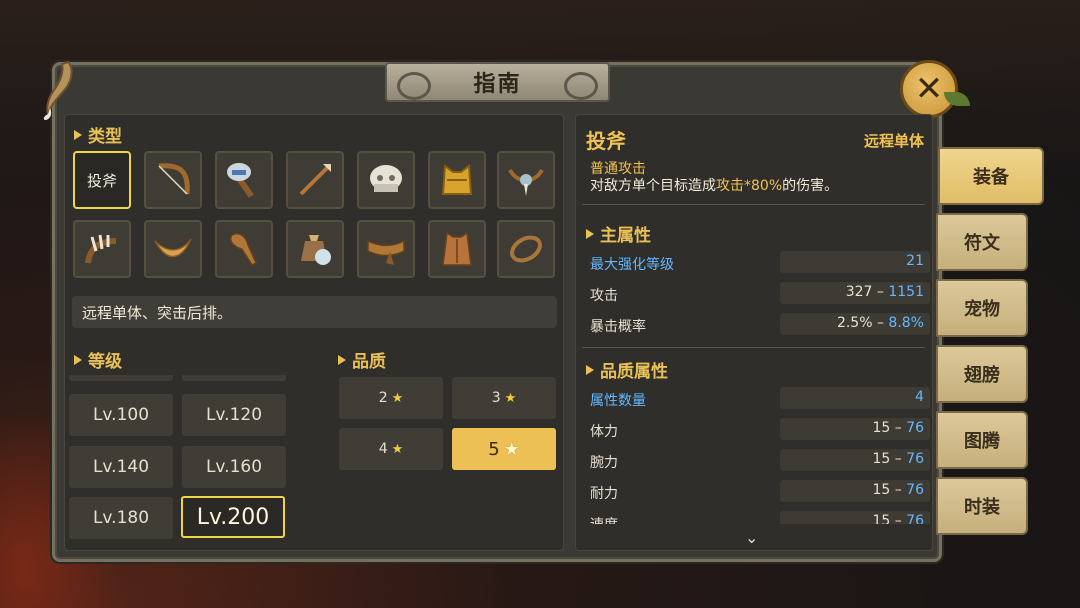 Image resolution: width=1080 pixels, height=608 pixels. I want to click on stone-hammer-icon, so click(240, 180).